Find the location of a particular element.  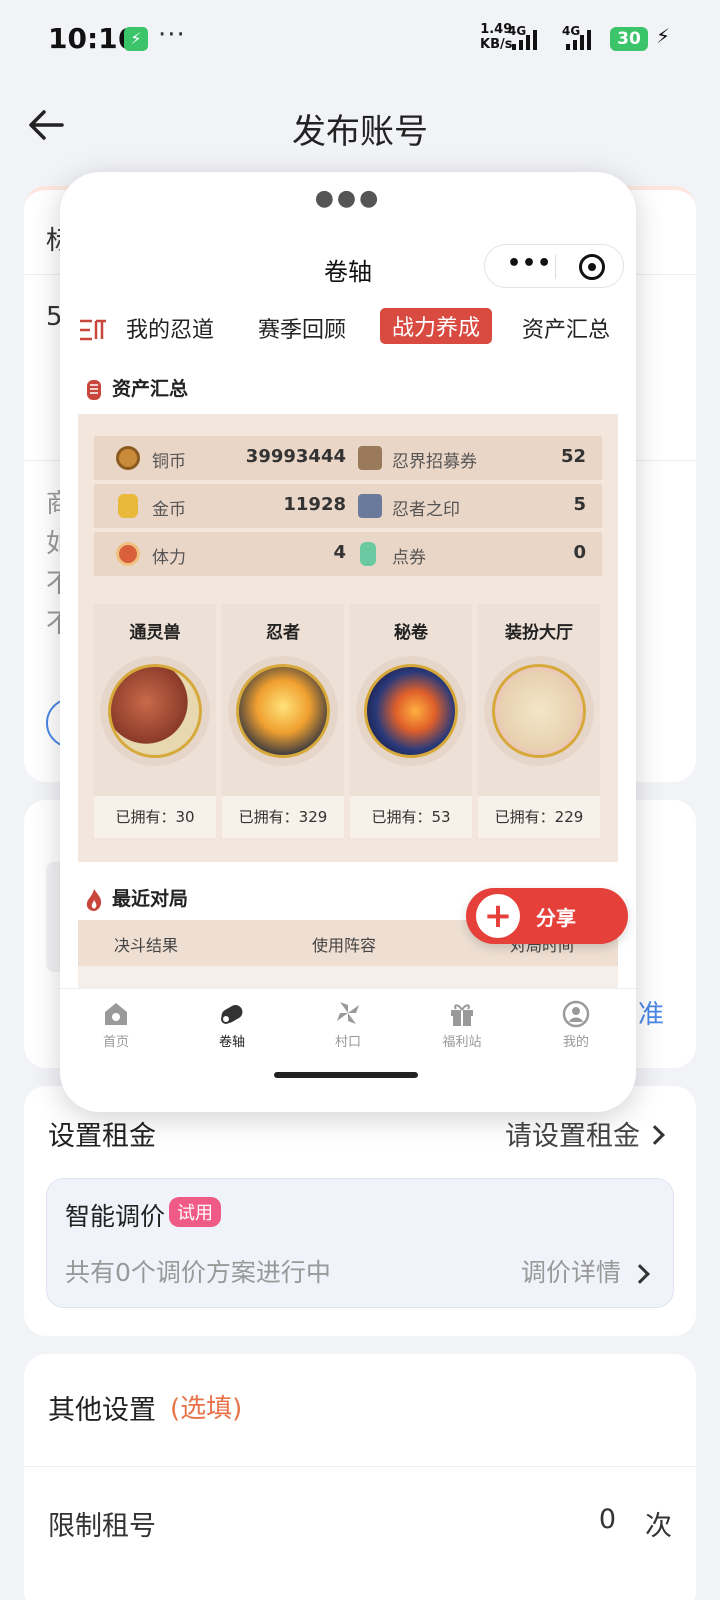

bottom-nav: 首页 卷轴 村口 福利站 我的 is located at coordinates (348, 1025).